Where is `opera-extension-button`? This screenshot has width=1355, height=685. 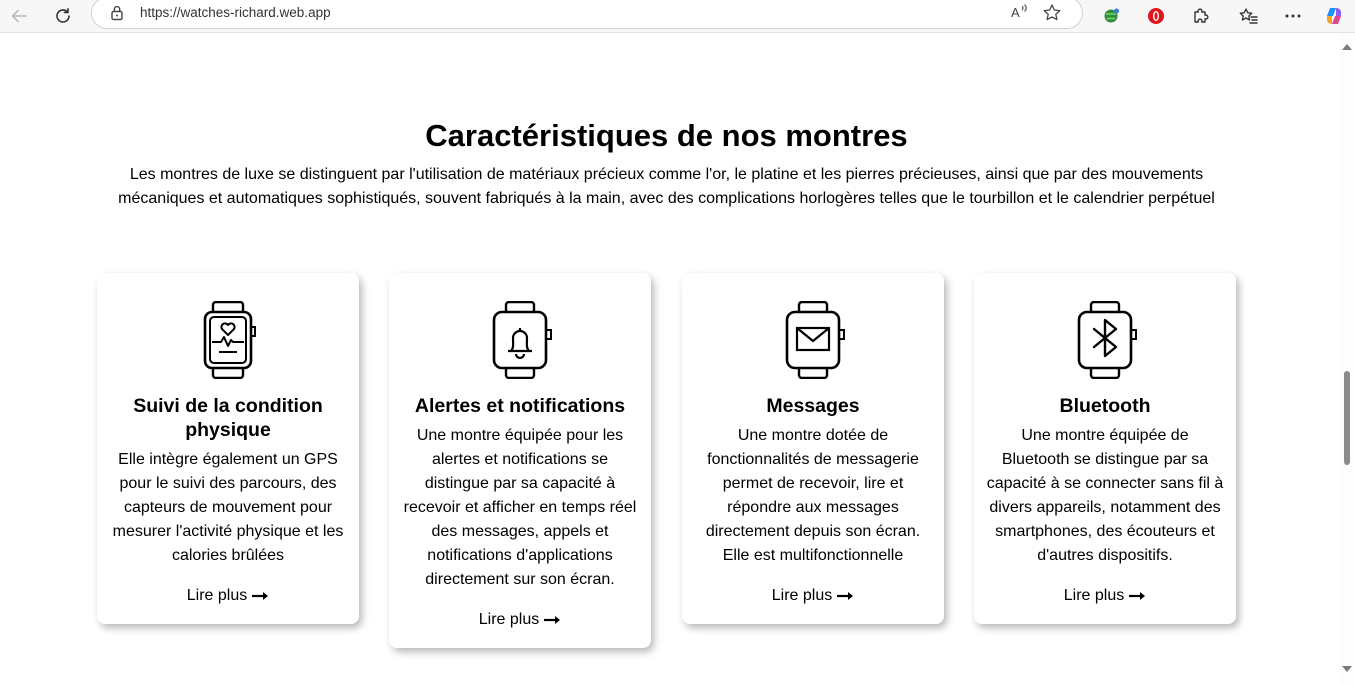
opera-extension-button is located at coordinates (1156, 16).